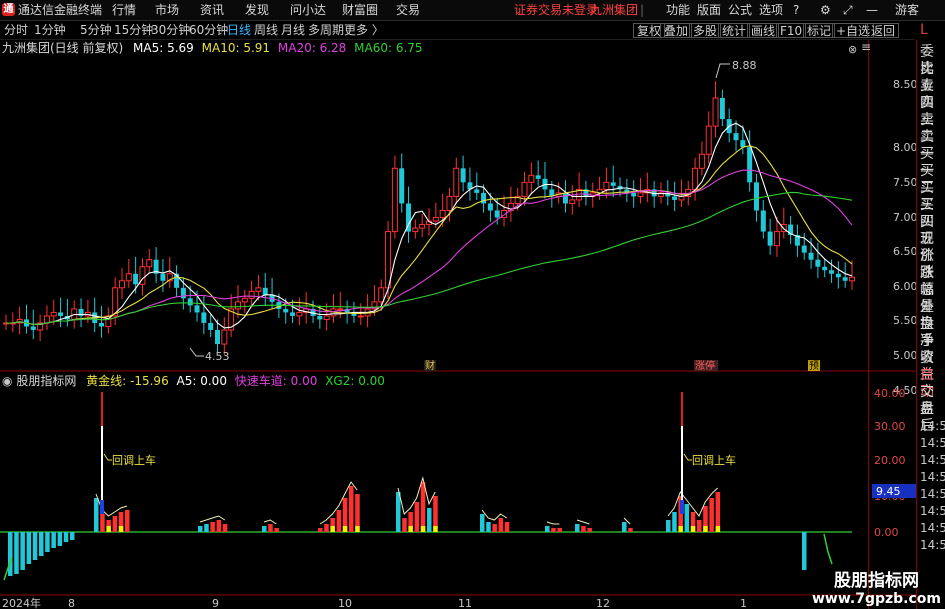 Image resolution: width=945 pixels, height=609 pixels. What do you see at coordinates (167, 10) in the screenshot?
I see `menu-market: 市场` at bounding box center [167, 10].